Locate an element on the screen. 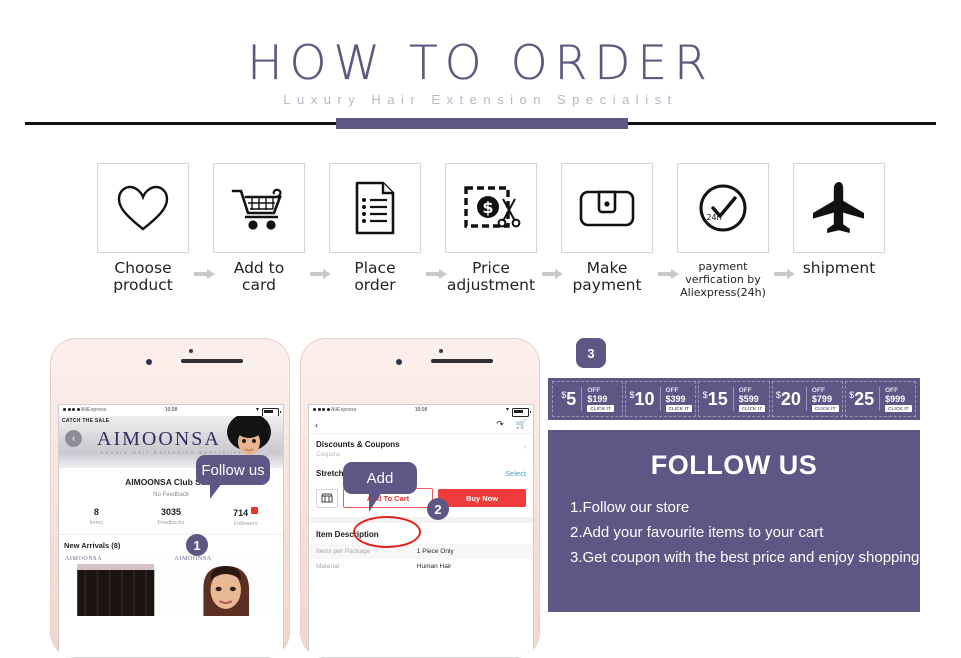  callout-text: Follow us is located at coordinates (233, 470).